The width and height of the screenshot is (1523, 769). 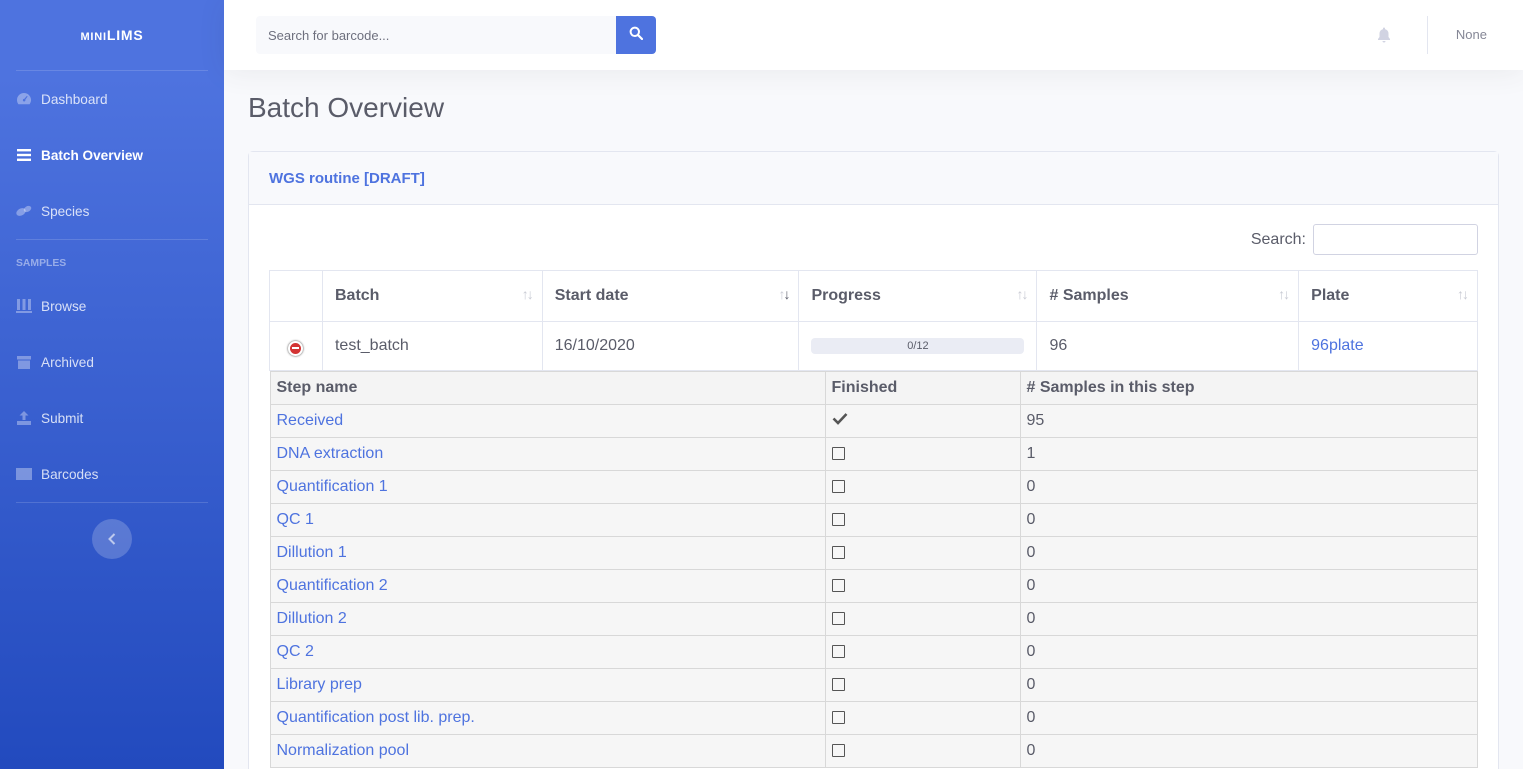 I want to click on checkmark-icon, so click(x=840, y=421).